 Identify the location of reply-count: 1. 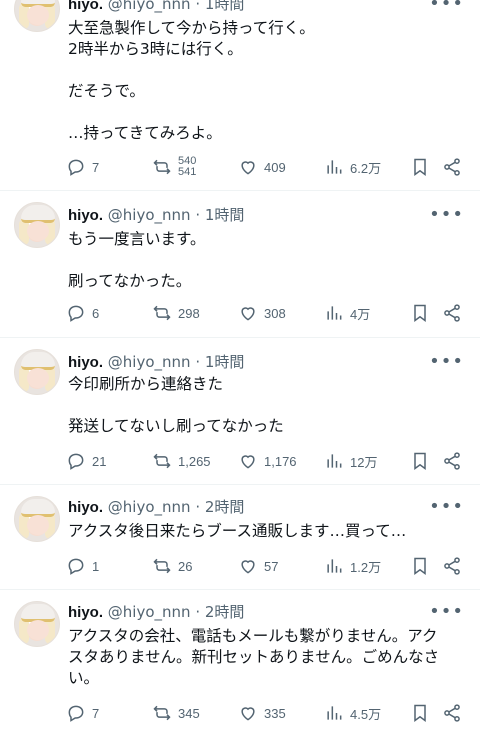
(96, 566).